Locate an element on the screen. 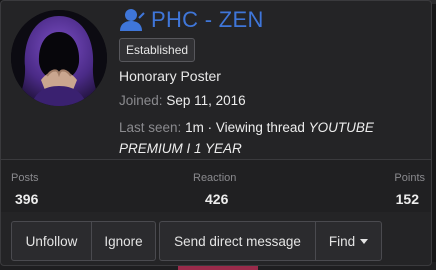  find-label: Find is located at coordinates (342, 241).